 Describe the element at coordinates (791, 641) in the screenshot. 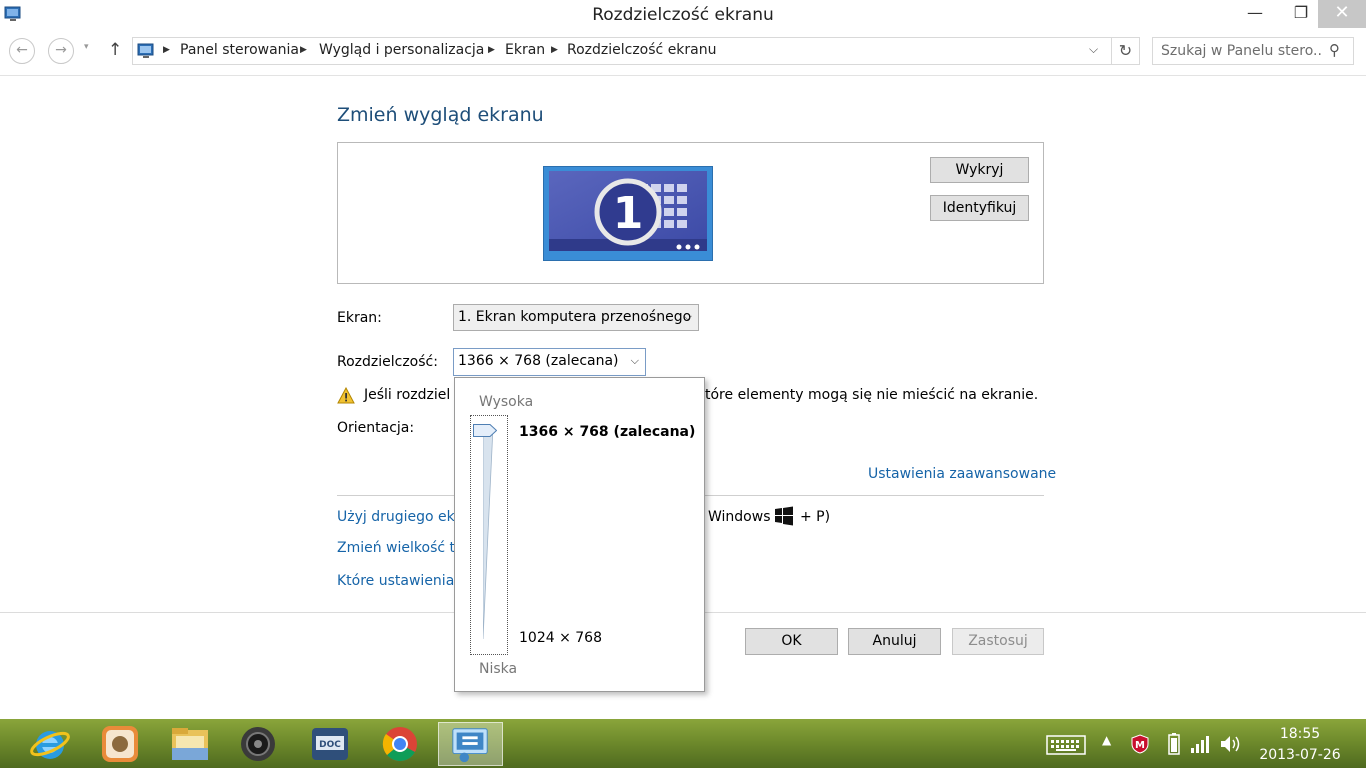

I see `ok-button: OK` at that location.